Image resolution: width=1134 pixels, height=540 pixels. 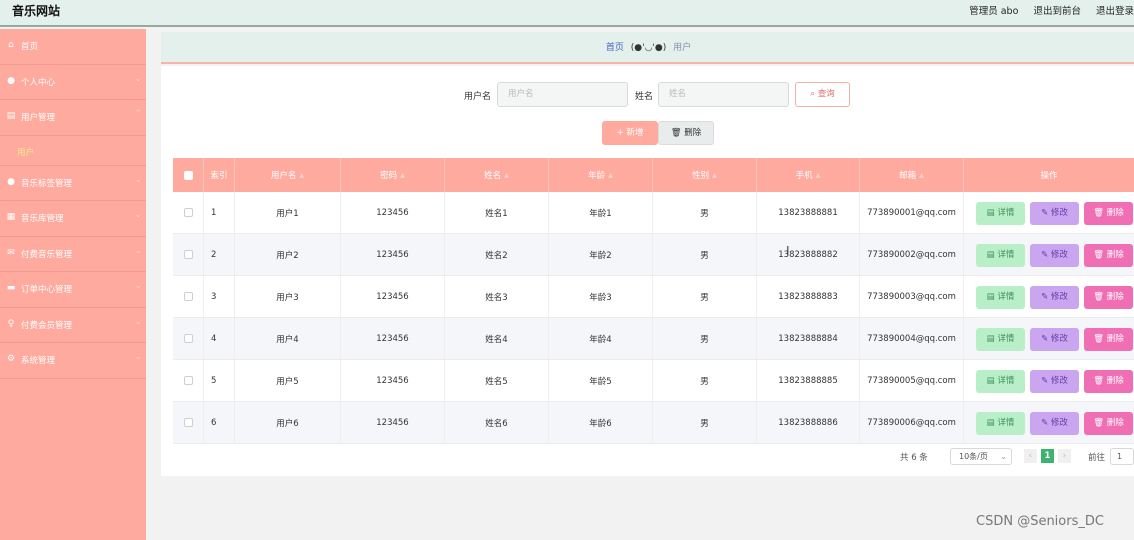 What do you see at coordinates (497, 422) in the screenshot?
I see `cell-name: 姓名6` at bounding box center [497, 422].